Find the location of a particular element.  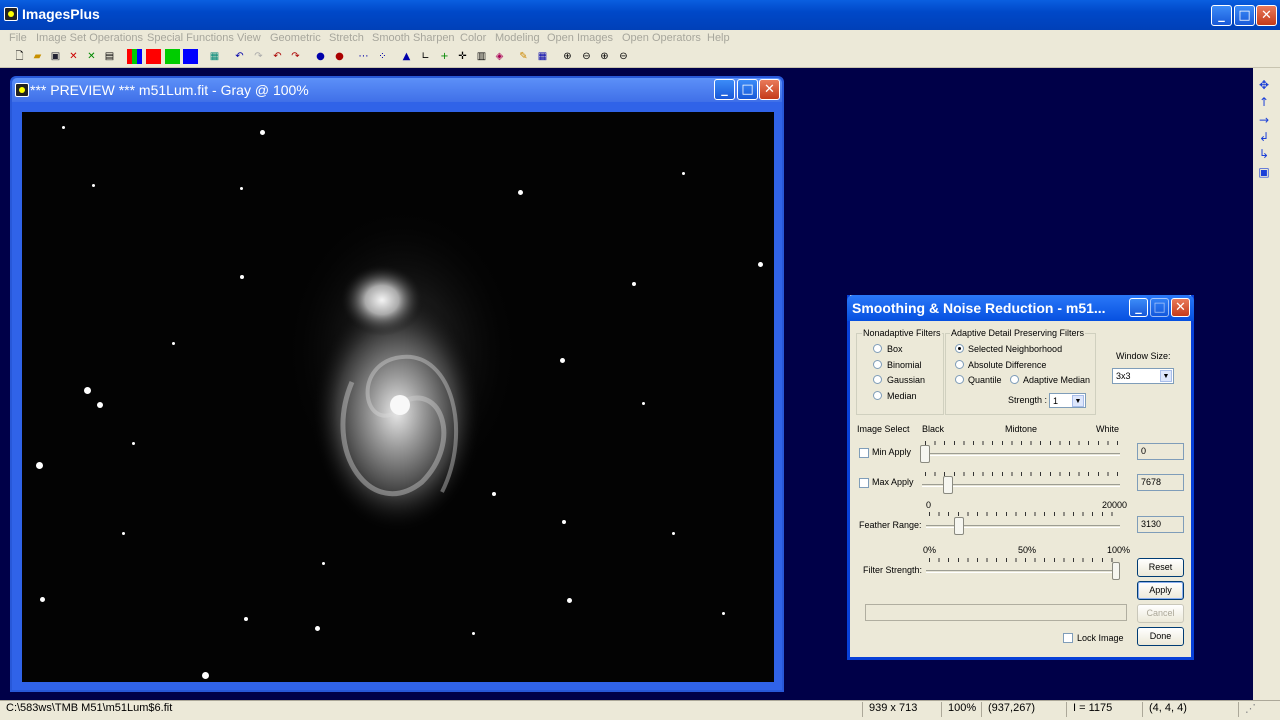

menu-special-functions: Special Functions is located at coordinates (190, 38).